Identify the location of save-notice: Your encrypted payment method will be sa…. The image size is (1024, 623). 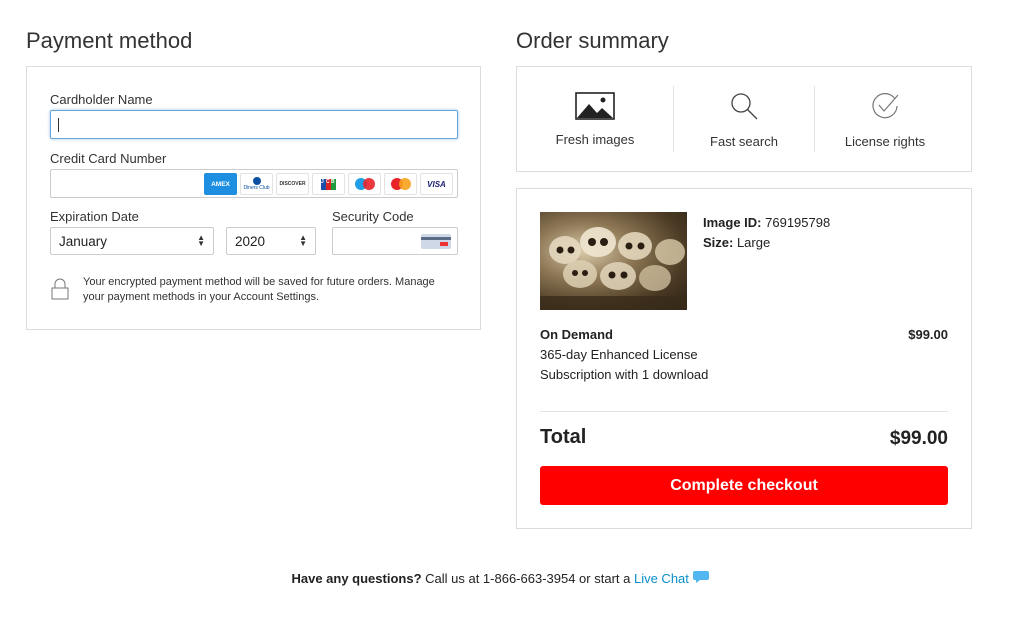
(259, 289).